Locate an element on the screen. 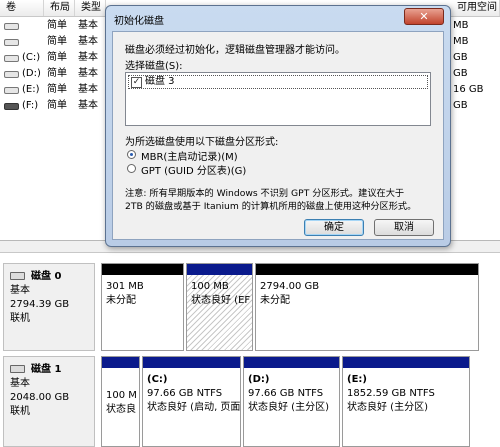  volume-name: (C:) is located at coordinates (31, 57).